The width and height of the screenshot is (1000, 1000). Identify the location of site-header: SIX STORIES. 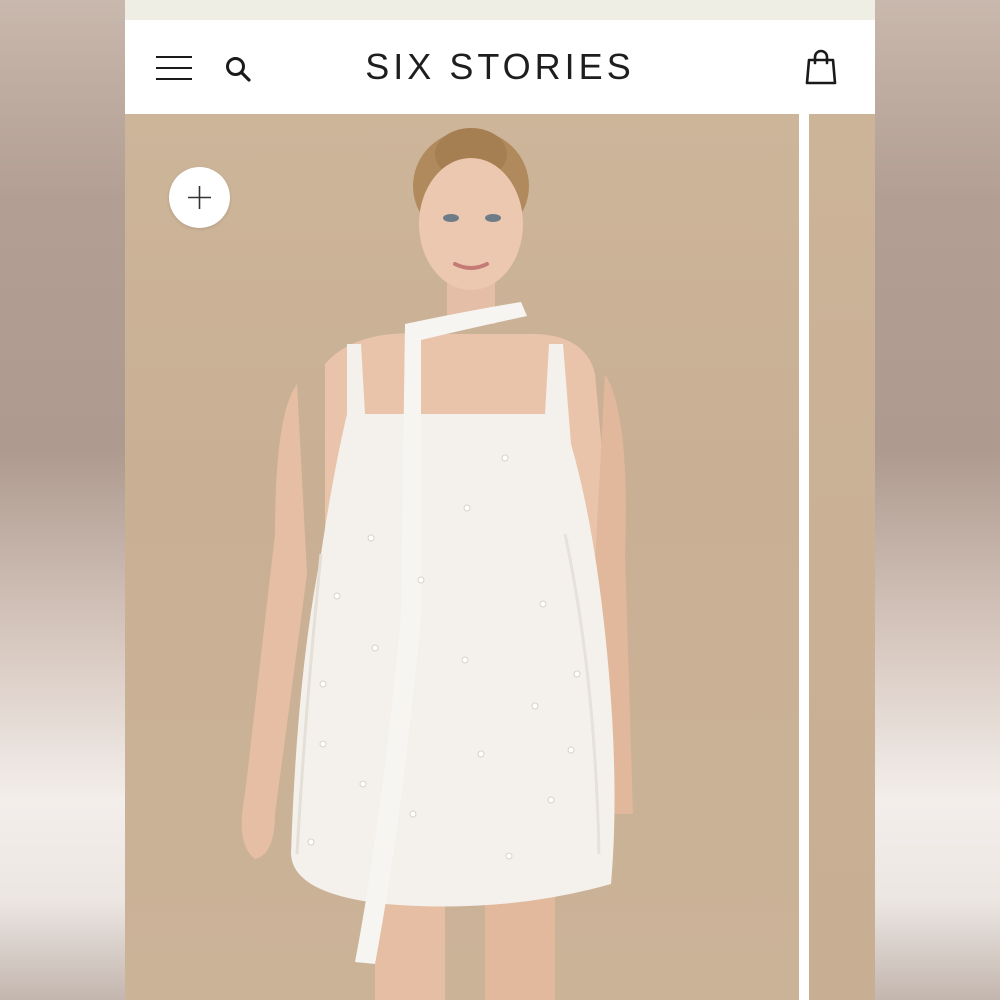
(500, 67).